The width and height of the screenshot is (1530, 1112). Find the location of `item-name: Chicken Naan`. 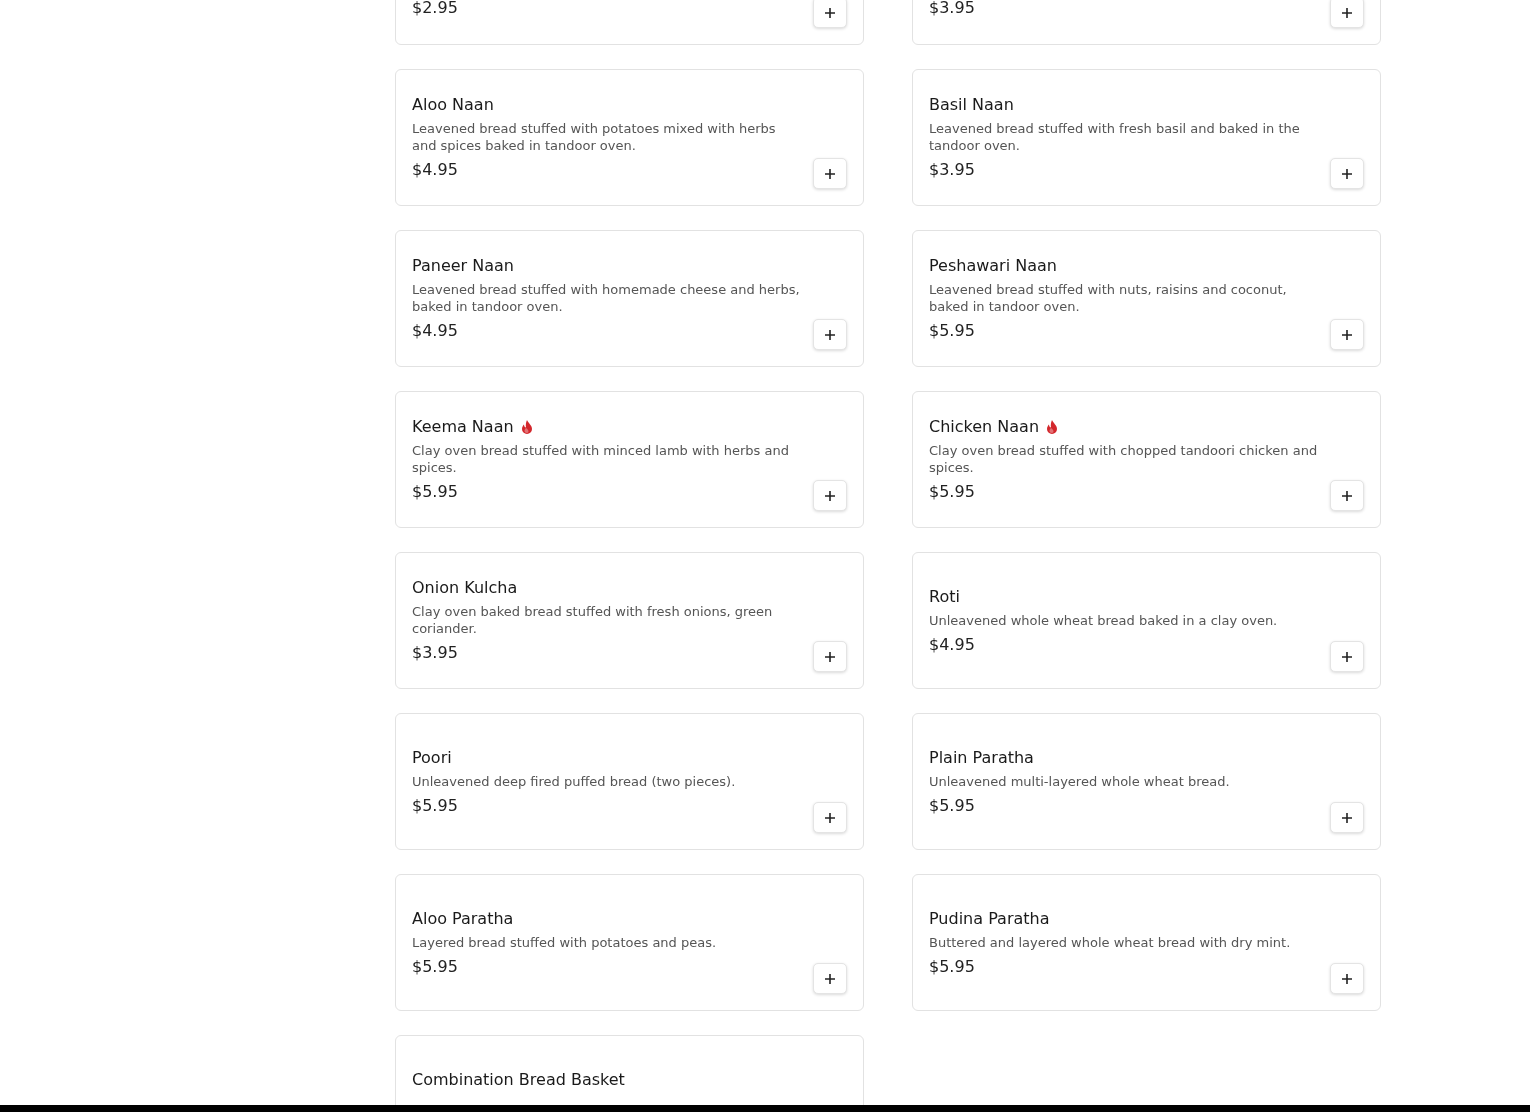

item-name: Chicken Naan is located at coordinates (984, 426).